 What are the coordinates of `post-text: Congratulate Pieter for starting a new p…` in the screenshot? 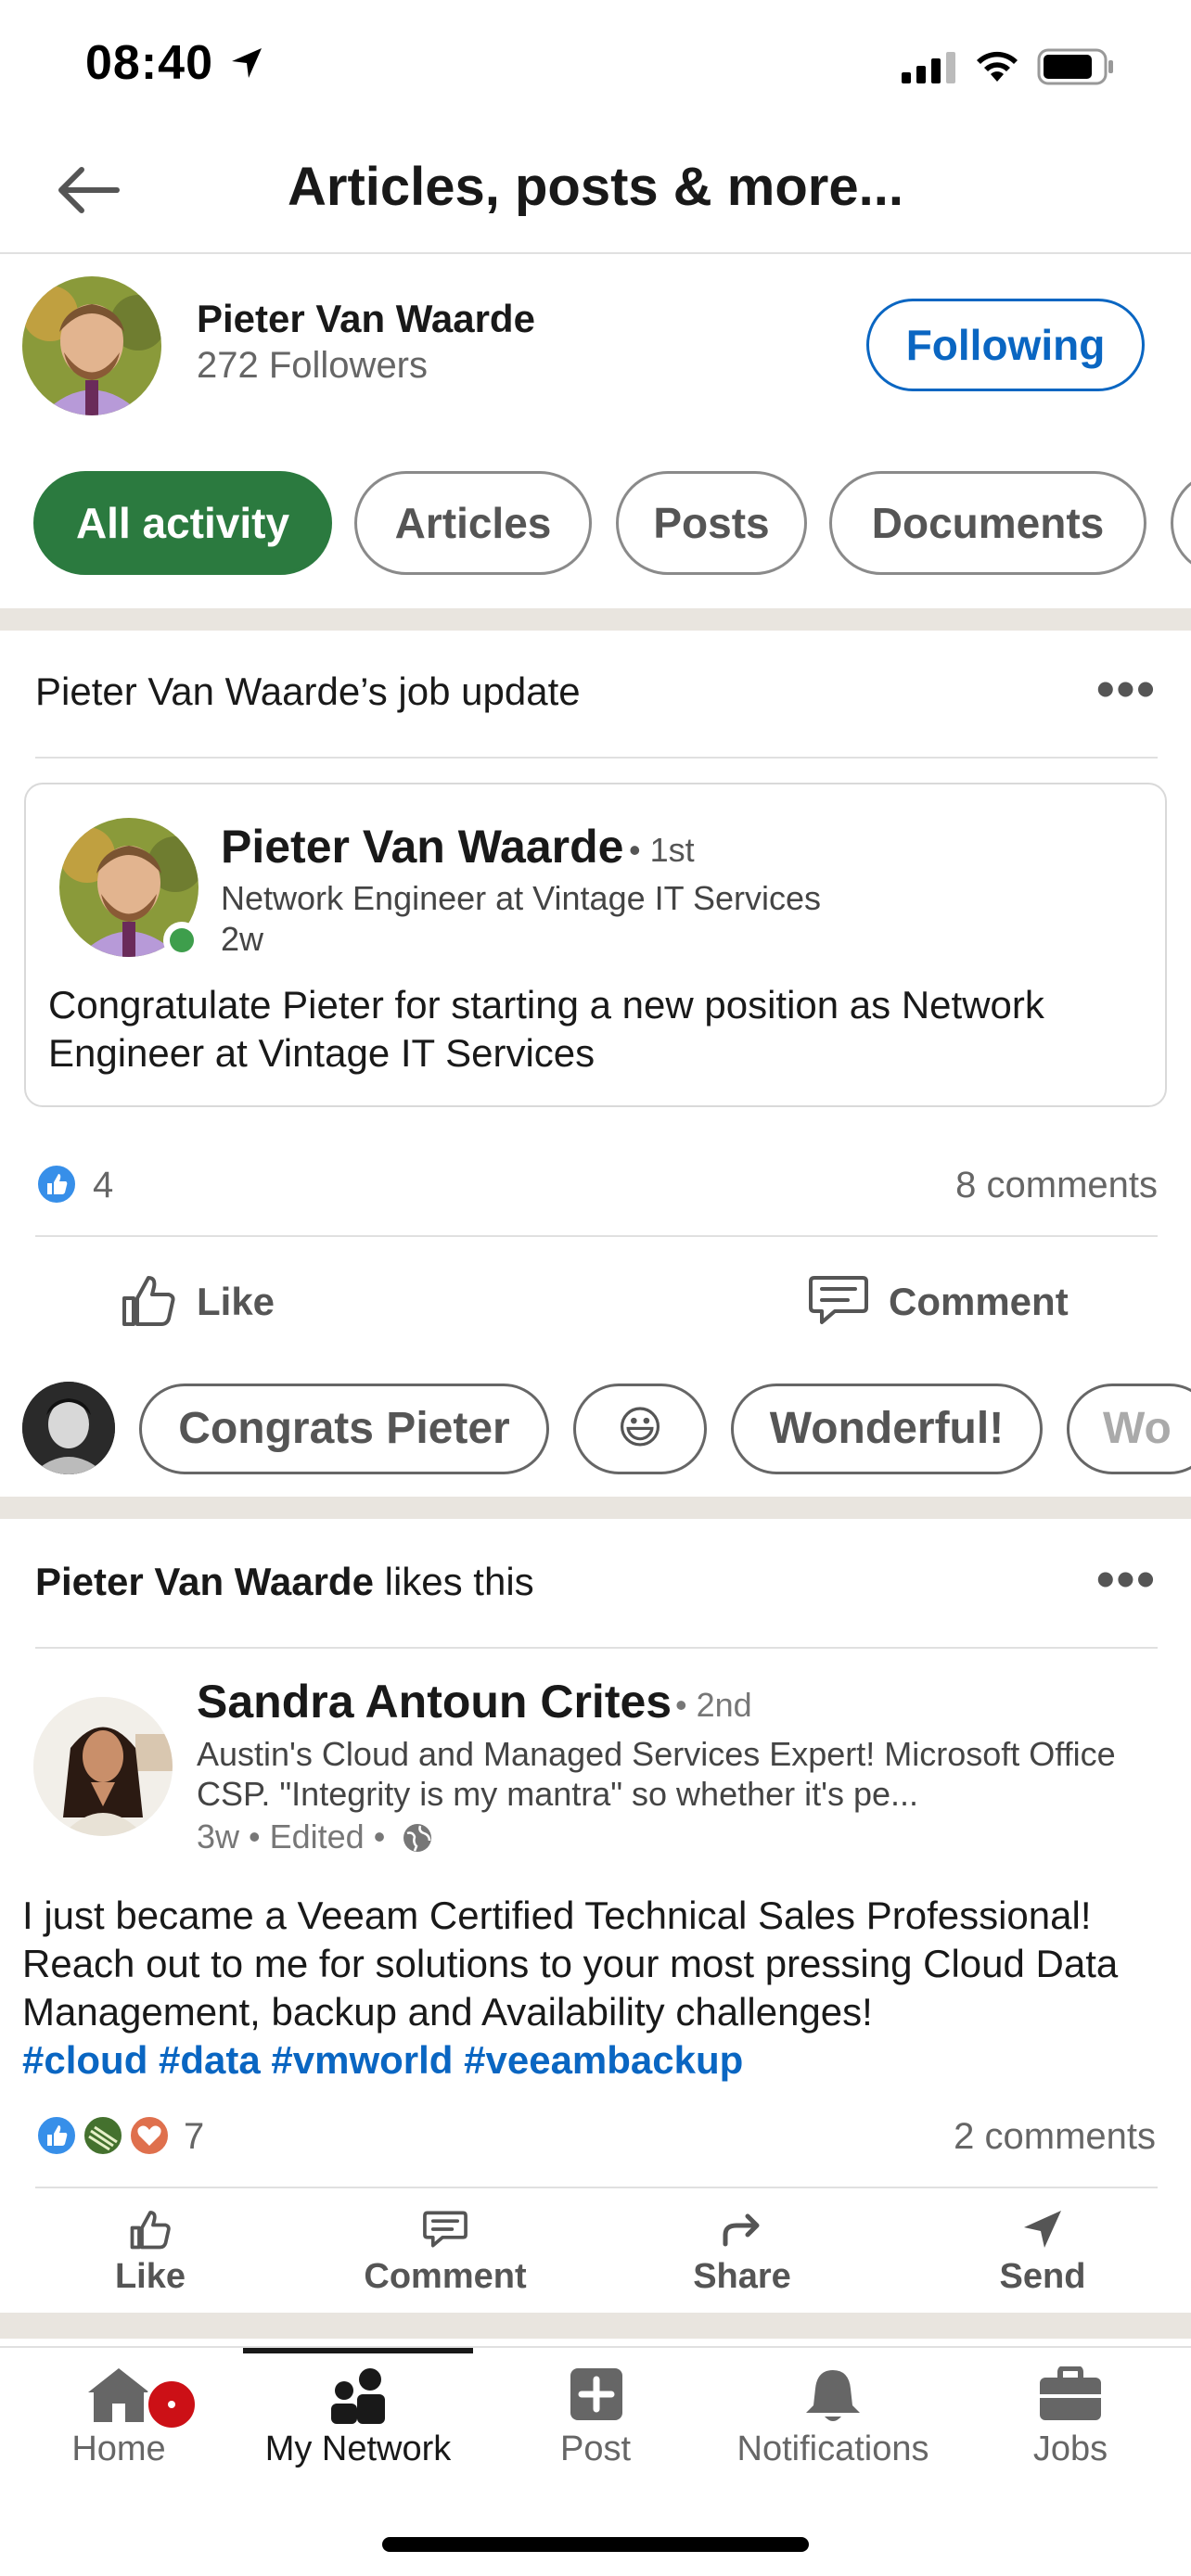 It's located at (546, 1029).